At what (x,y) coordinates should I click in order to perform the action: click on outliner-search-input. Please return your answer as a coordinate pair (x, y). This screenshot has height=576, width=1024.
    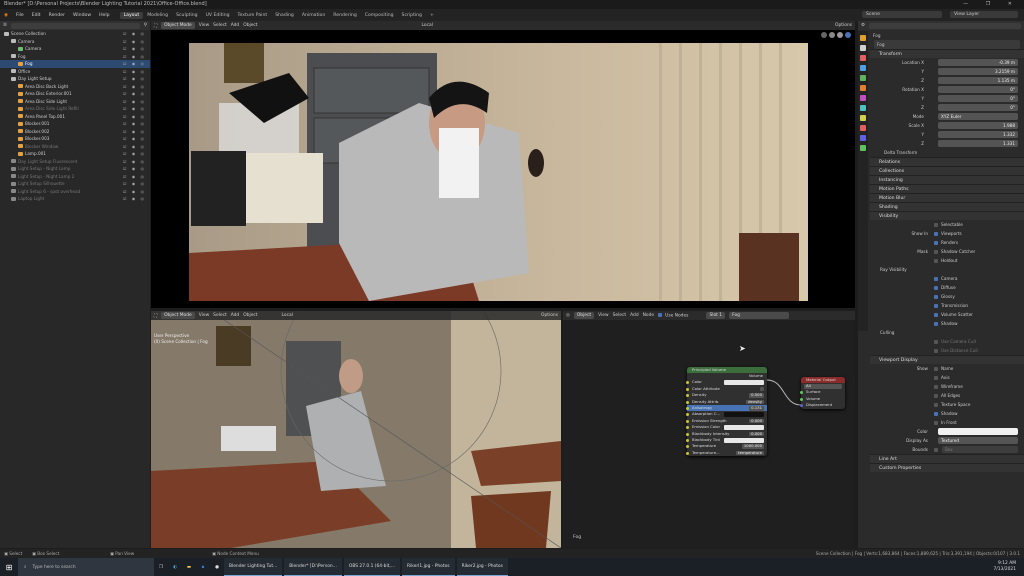
    Looking at the image, I should click on (75, 25).